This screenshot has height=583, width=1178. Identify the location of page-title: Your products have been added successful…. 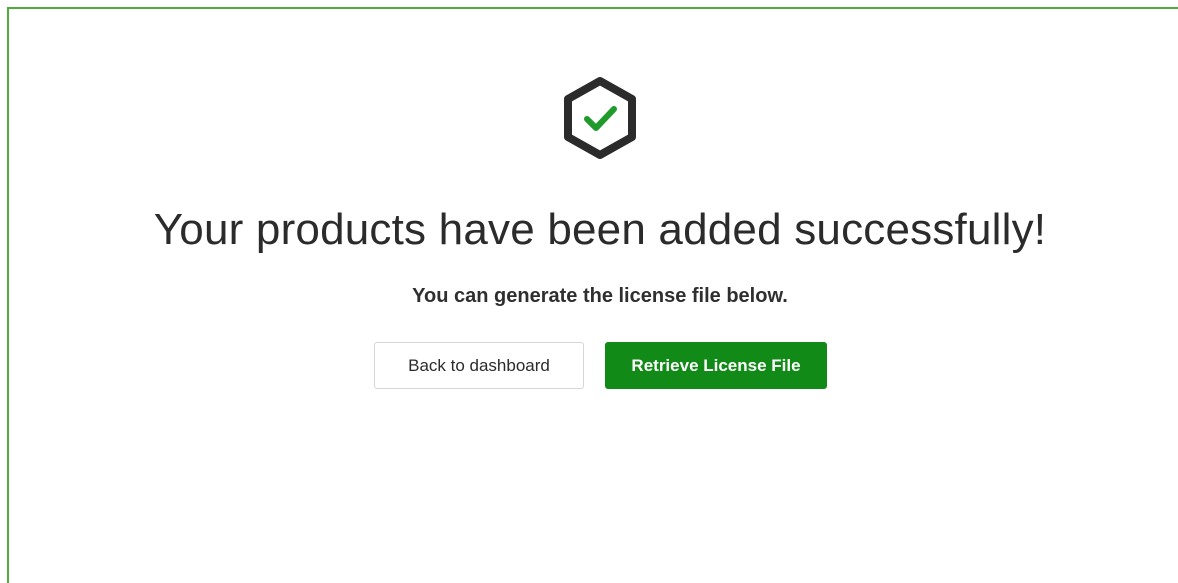
(600, 229).